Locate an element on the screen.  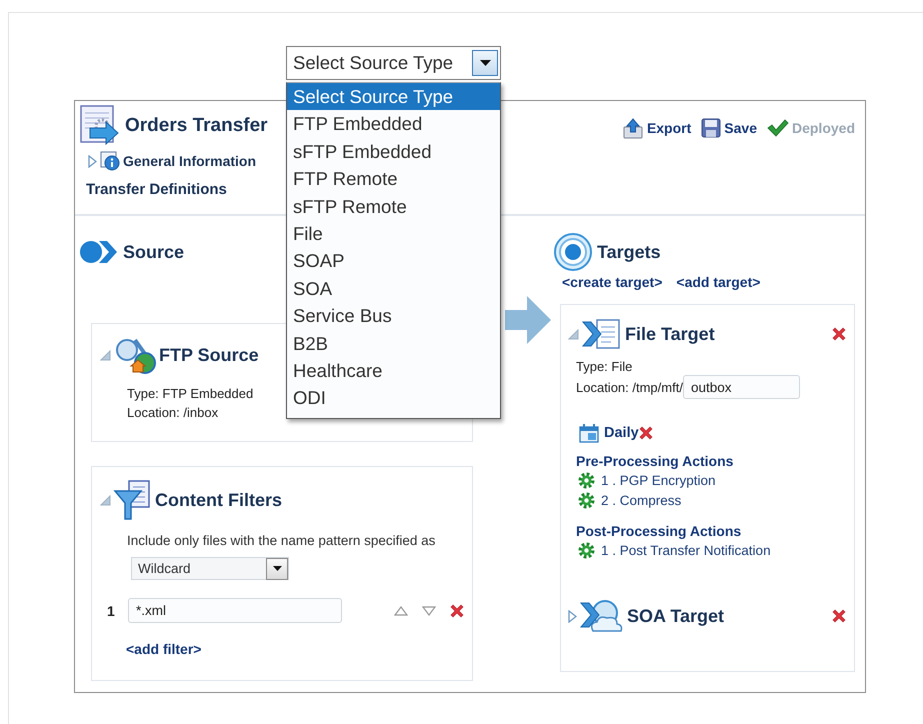
section-title: Transfer Definitions is located at coordinates (157, 189).